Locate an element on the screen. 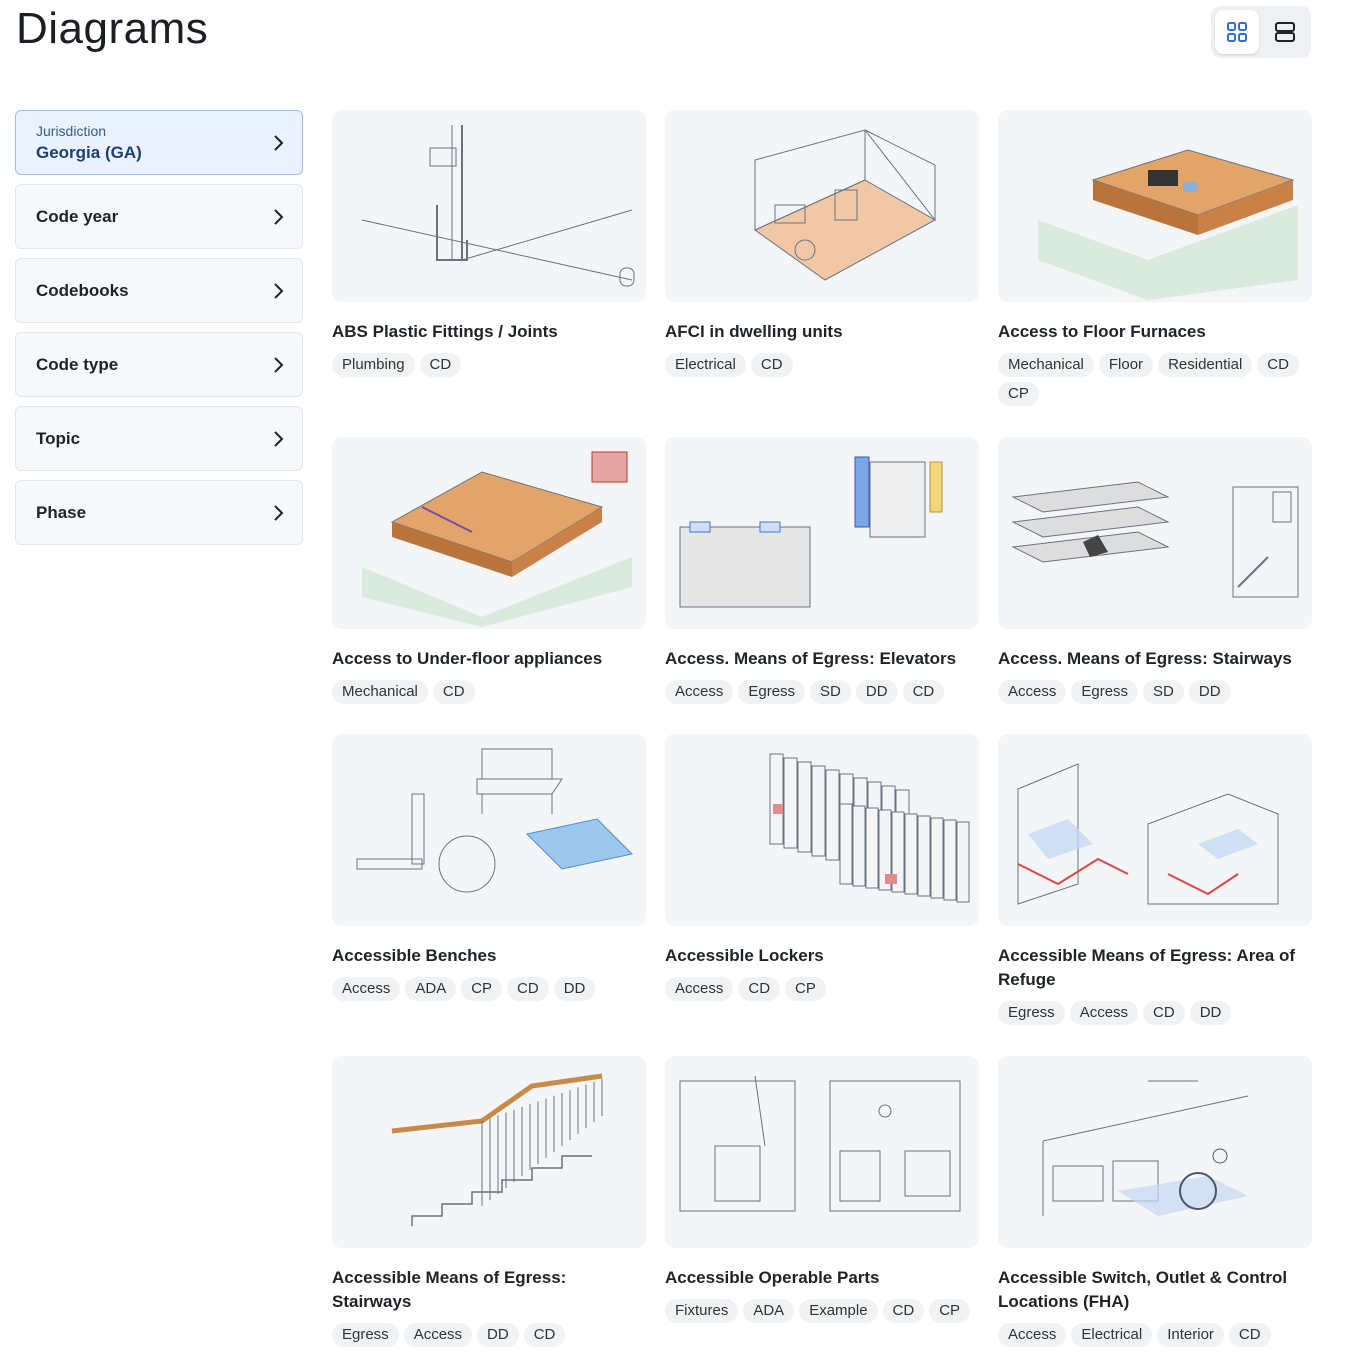 The height and width of the screenshot is (1364, 1367). elevator-diagram-thumbnail is located at coordinates (822, 533).